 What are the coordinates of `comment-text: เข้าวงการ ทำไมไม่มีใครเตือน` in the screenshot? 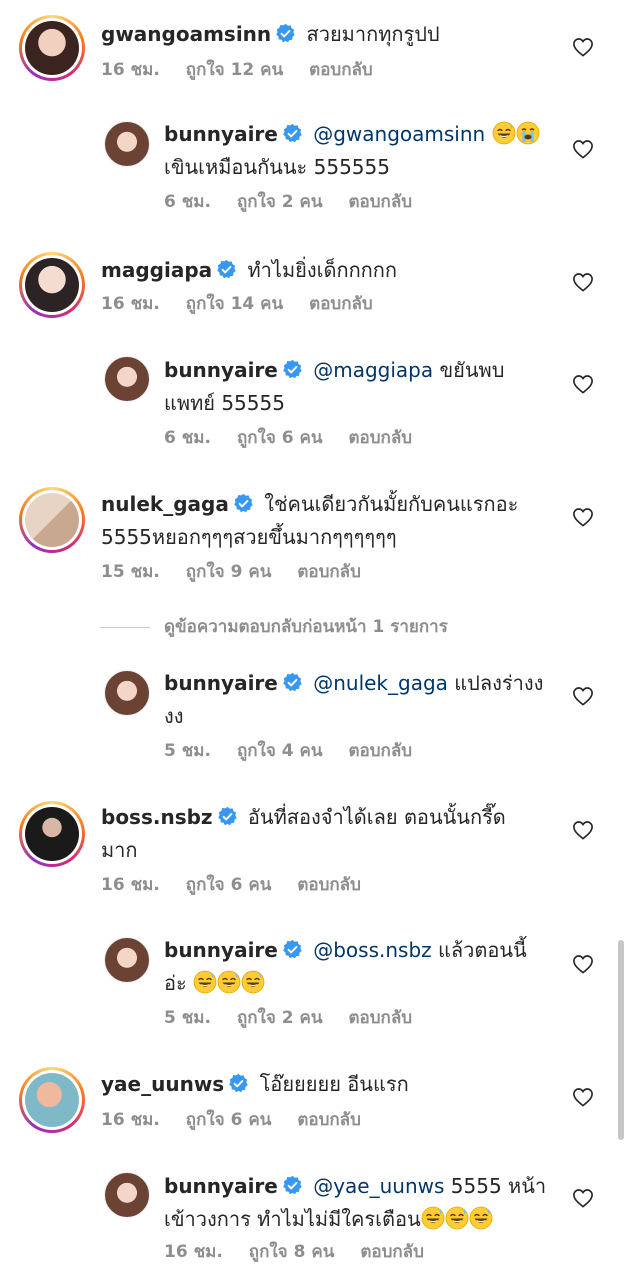 It's located at (292, 1219).